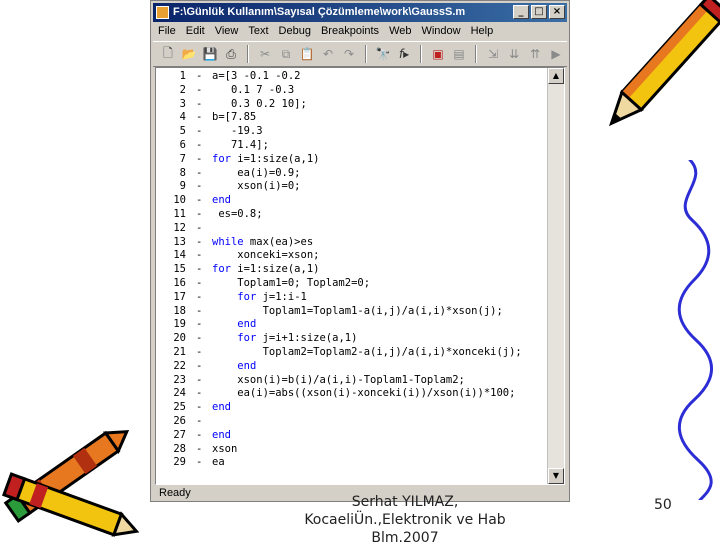 This screenshot has height=547, width=720. Describe the element at coordinates (476, 54) in the screenshot. I see `toolbar-separator` at that location.